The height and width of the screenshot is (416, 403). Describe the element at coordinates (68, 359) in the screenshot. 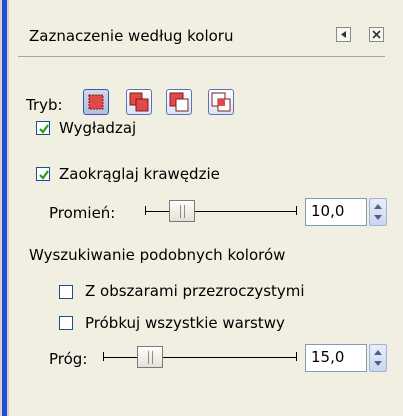

I see `threshold-label: Próg:` at that location.